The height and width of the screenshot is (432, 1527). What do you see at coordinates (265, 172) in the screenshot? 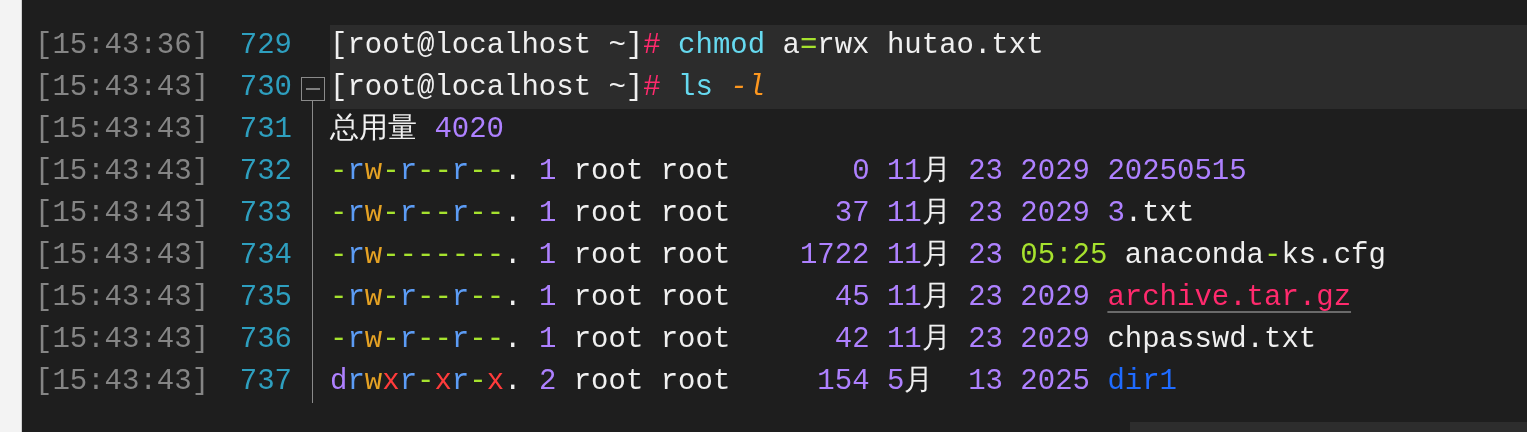
I see `line-number: 732` at bounding box center [265, 172].